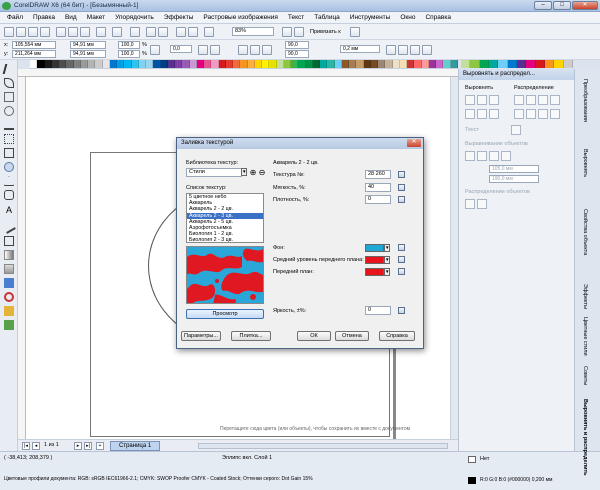  I want to click on fill-tool-icon, so click(9, 311).